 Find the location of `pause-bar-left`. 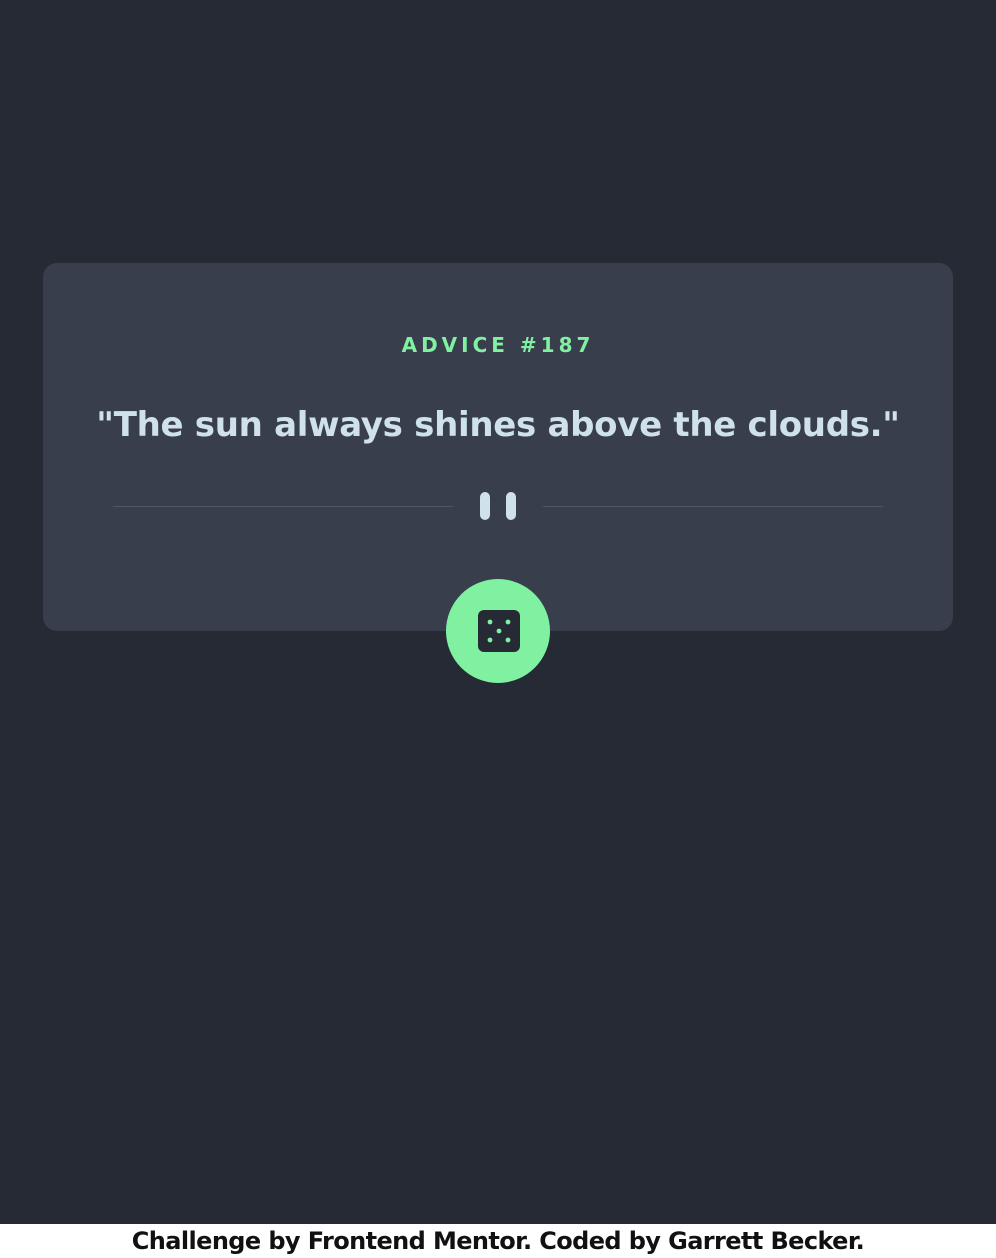

pause-bar-left is located at coordinates (485, 506).